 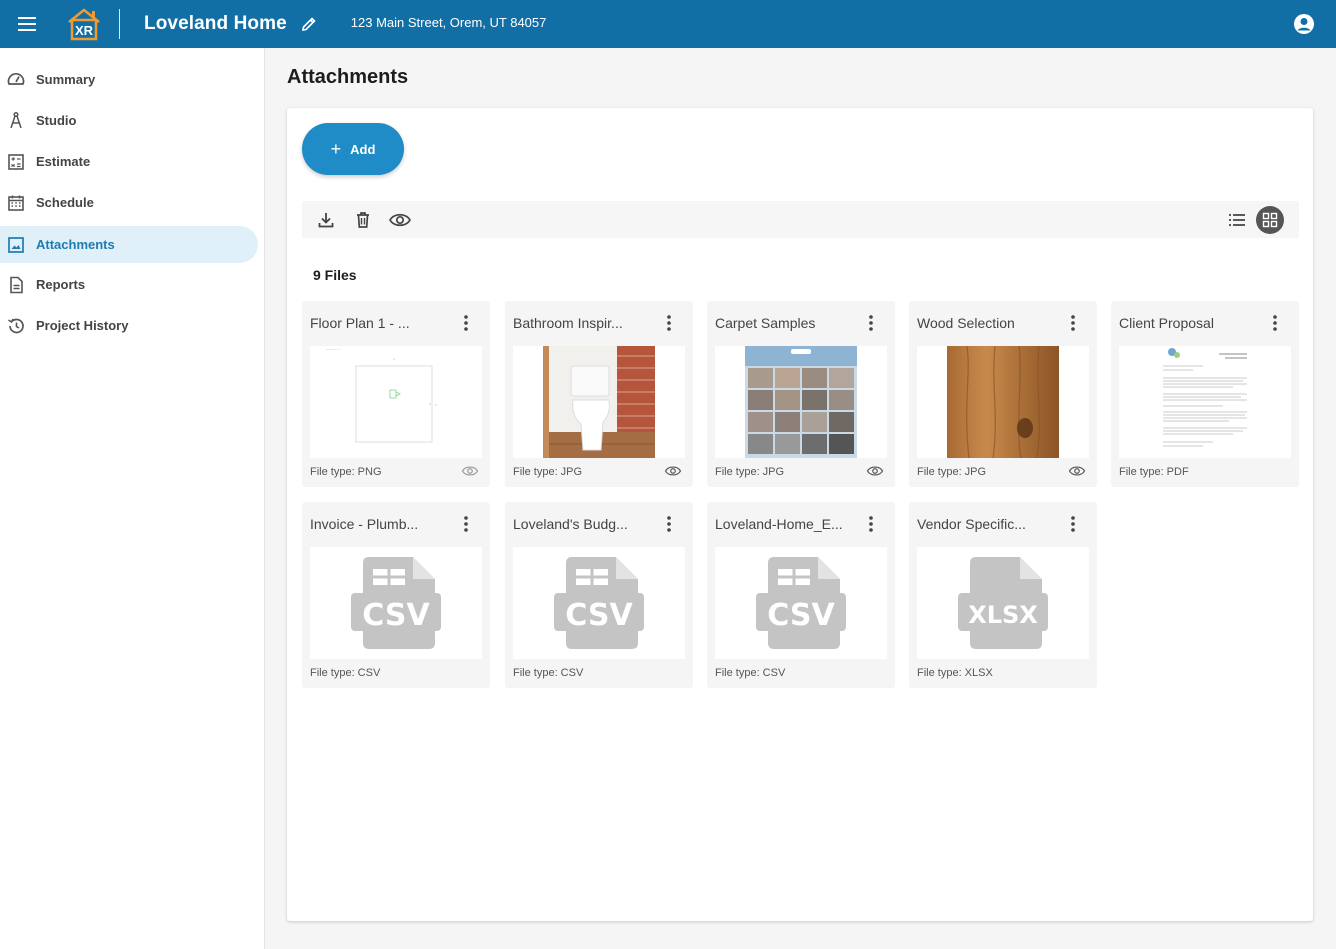 I want to click on file-thumbnail: — — — —, so click(x=396, y=402).